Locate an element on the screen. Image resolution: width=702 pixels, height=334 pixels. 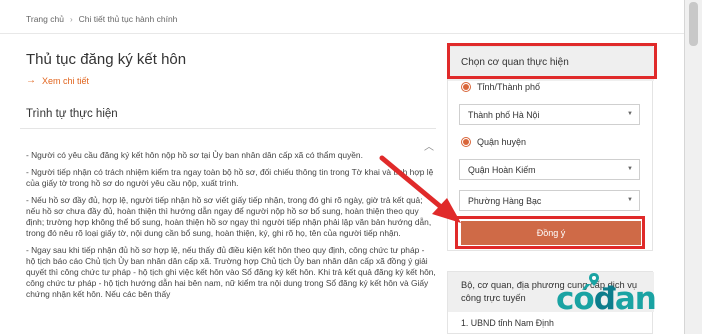
breadcrumb: Trang chủ › Chi tiết thủ tục hành chính is located at coordinates (101, 19).